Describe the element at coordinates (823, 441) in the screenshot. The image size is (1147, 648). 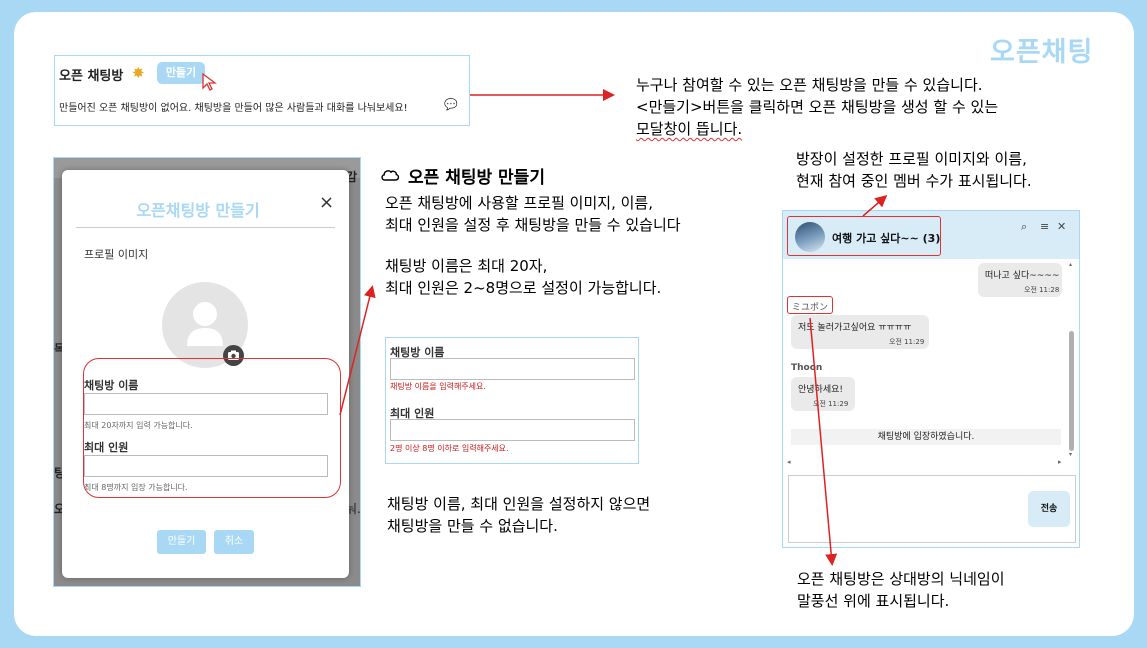
I see `arrow-nickname-to-desc` at that location.